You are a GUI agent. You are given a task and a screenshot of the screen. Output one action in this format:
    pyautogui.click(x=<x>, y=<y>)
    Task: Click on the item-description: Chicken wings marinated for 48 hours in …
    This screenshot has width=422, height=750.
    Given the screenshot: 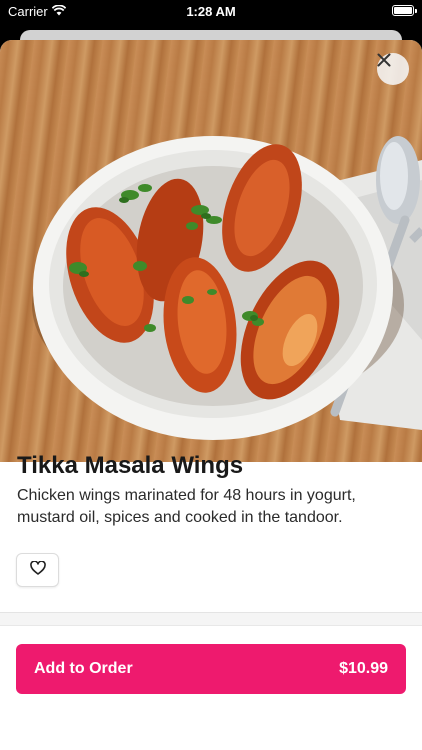 What is the action you would take?
    pyautogui.click(x=186, y=506)
    